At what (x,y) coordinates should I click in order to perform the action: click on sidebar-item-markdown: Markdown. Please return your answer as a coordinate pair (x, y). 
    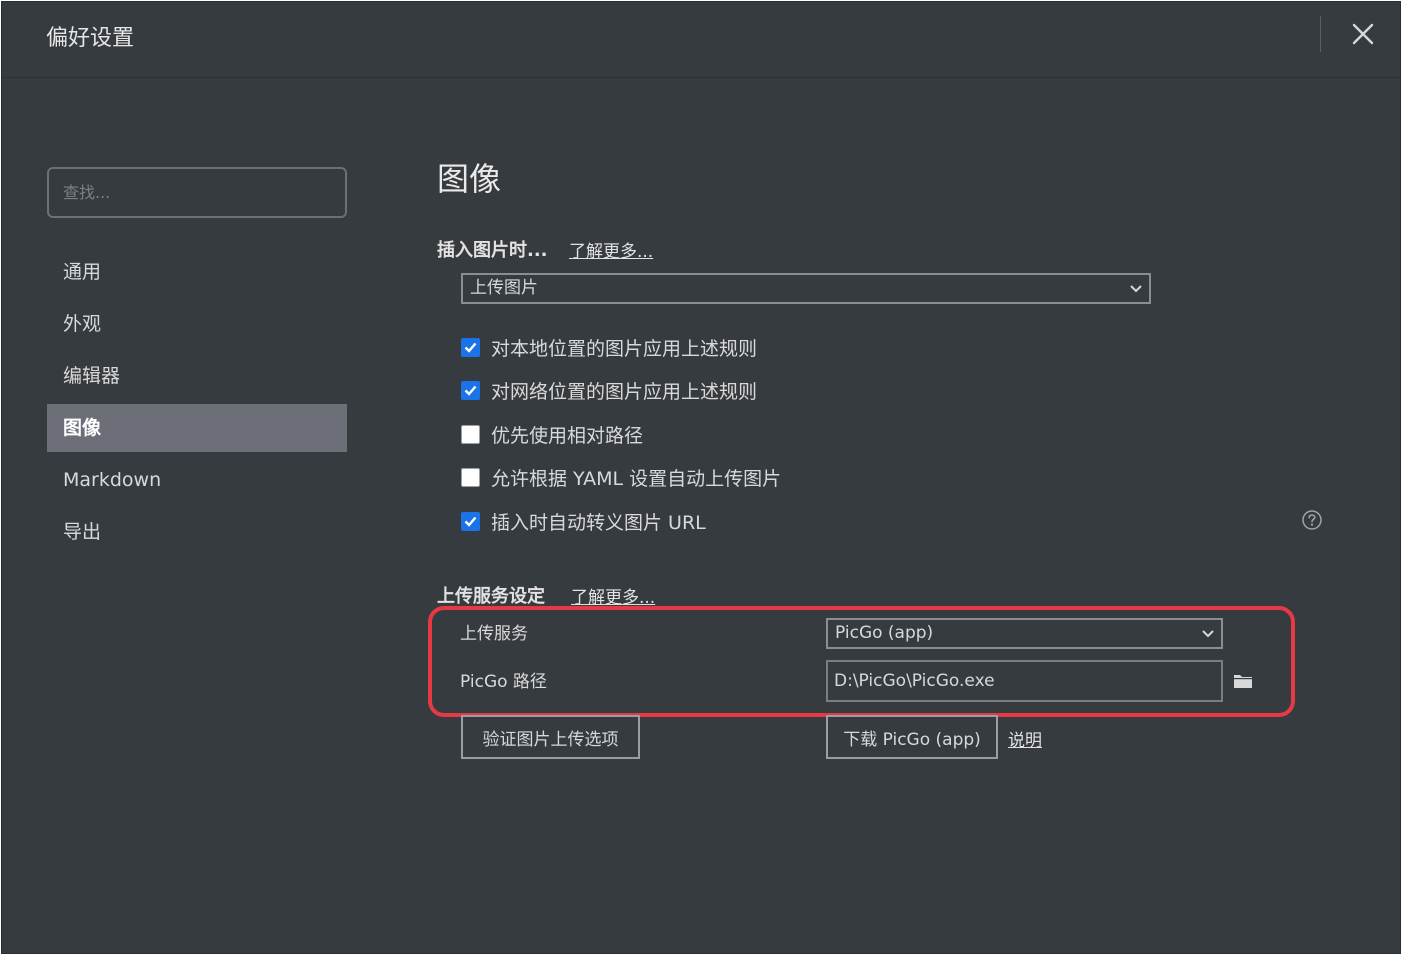
    Looking at the image, I should click on (197, 480).